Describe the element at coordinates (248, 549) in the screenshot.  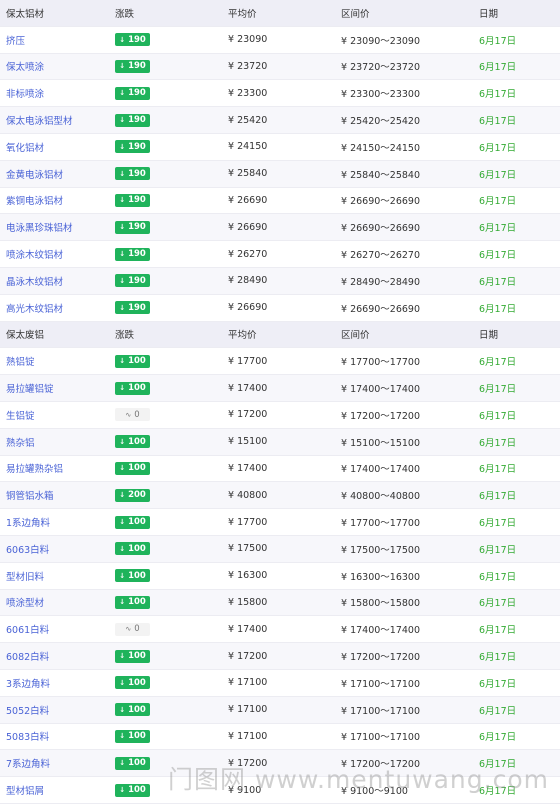
I see `average-price: ¥ 17500` at that location.